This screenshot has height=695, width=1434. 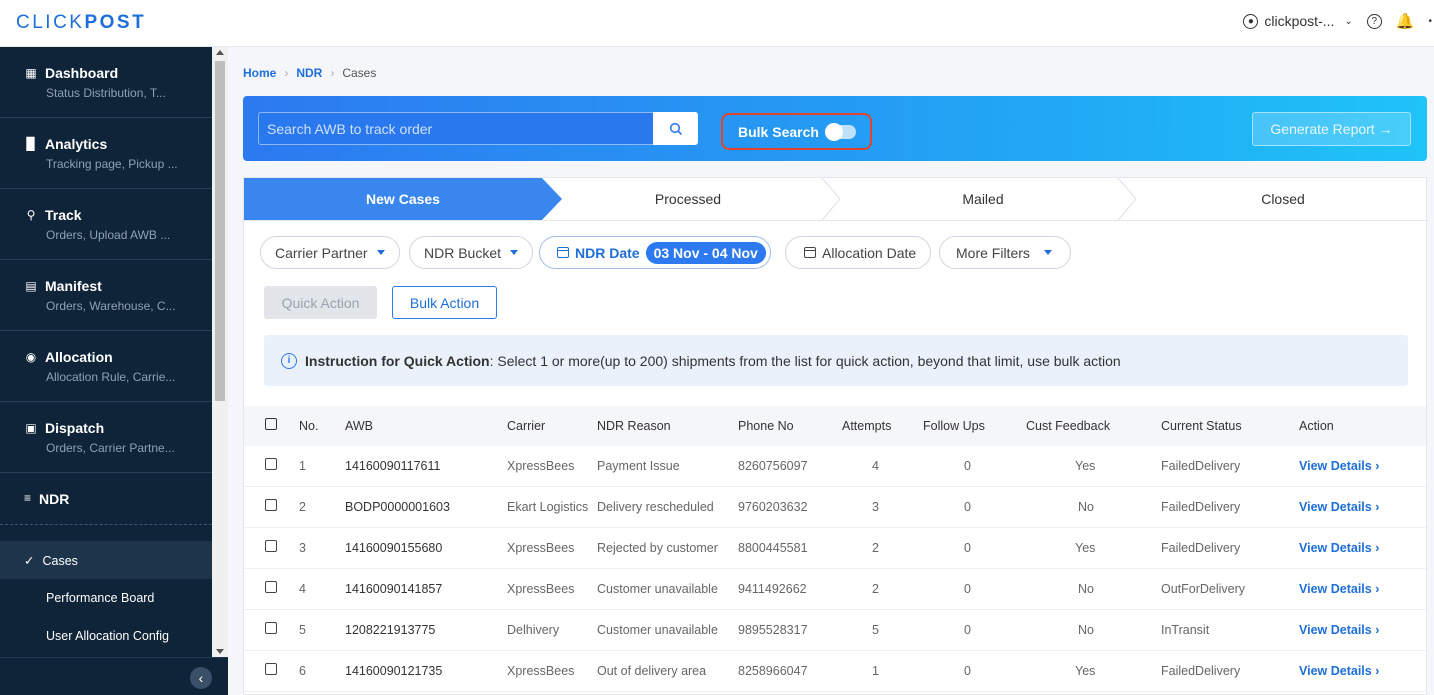 What do you see at coordinates (875, 466) in the screenshot?
I see `cell-attempts: 4` at bounding box center [875, 466].